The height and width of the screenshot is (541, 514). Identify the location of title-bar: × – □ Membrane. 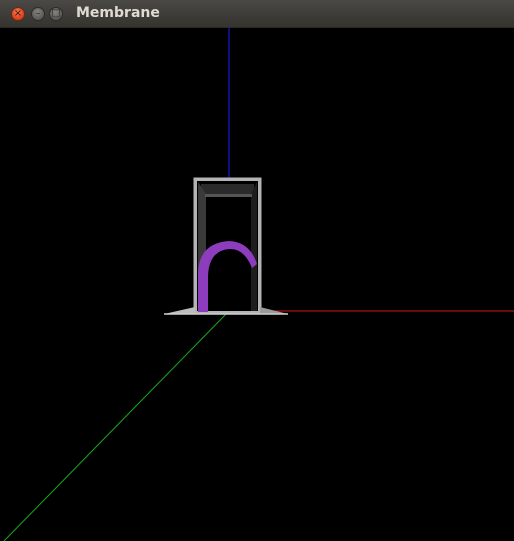
(257, 14).